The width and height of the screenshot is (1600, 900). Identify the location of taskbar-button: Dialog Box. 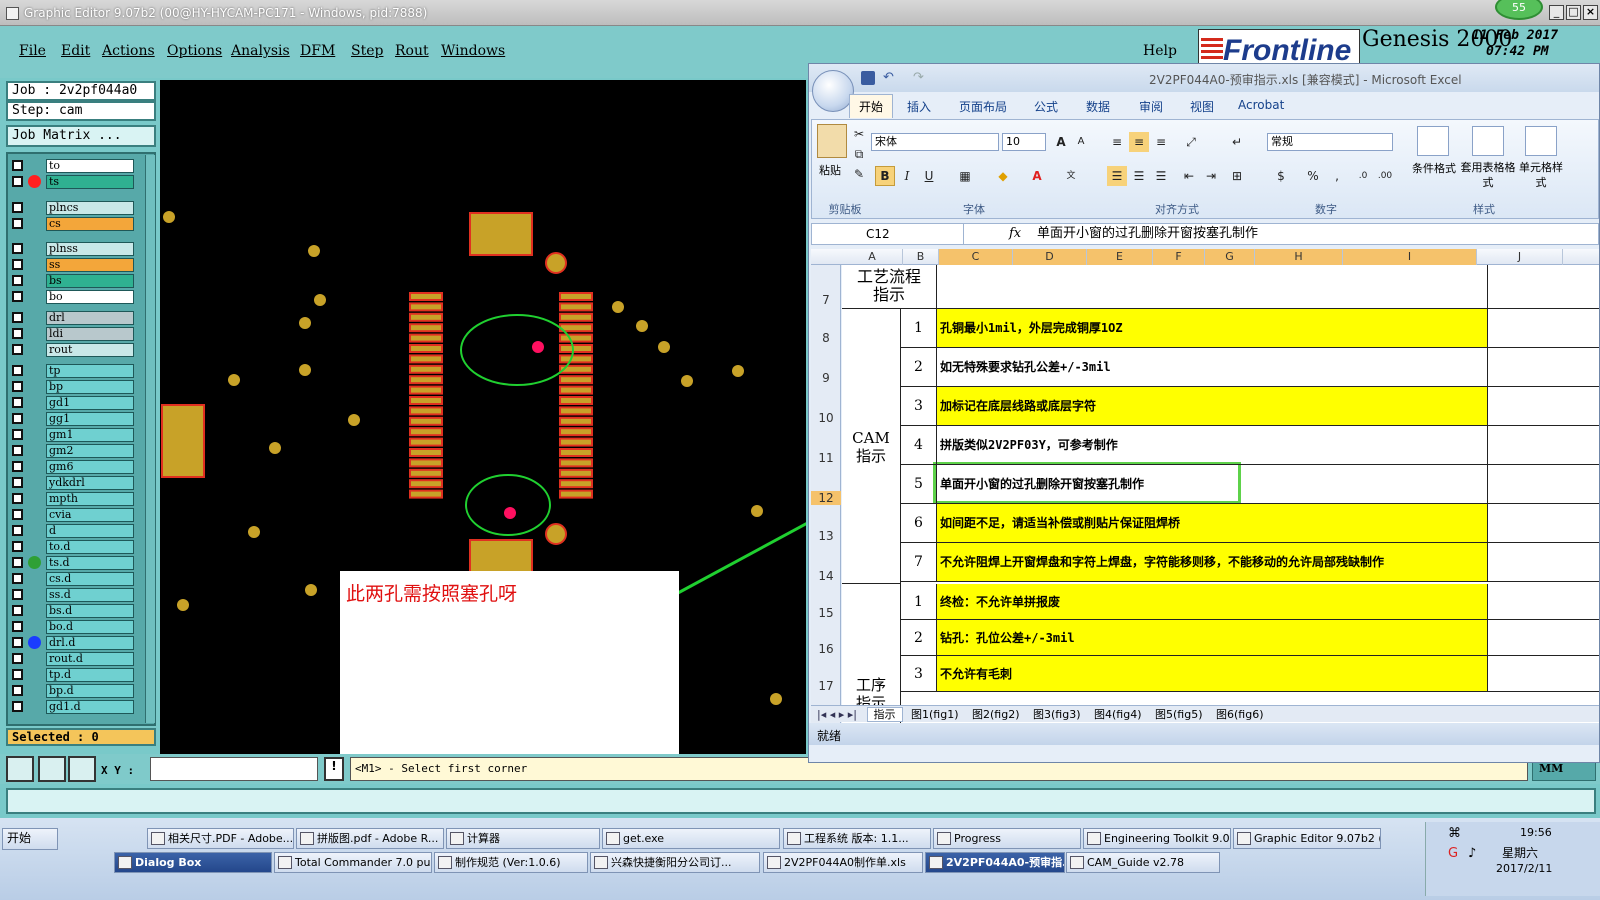
(193, 862).